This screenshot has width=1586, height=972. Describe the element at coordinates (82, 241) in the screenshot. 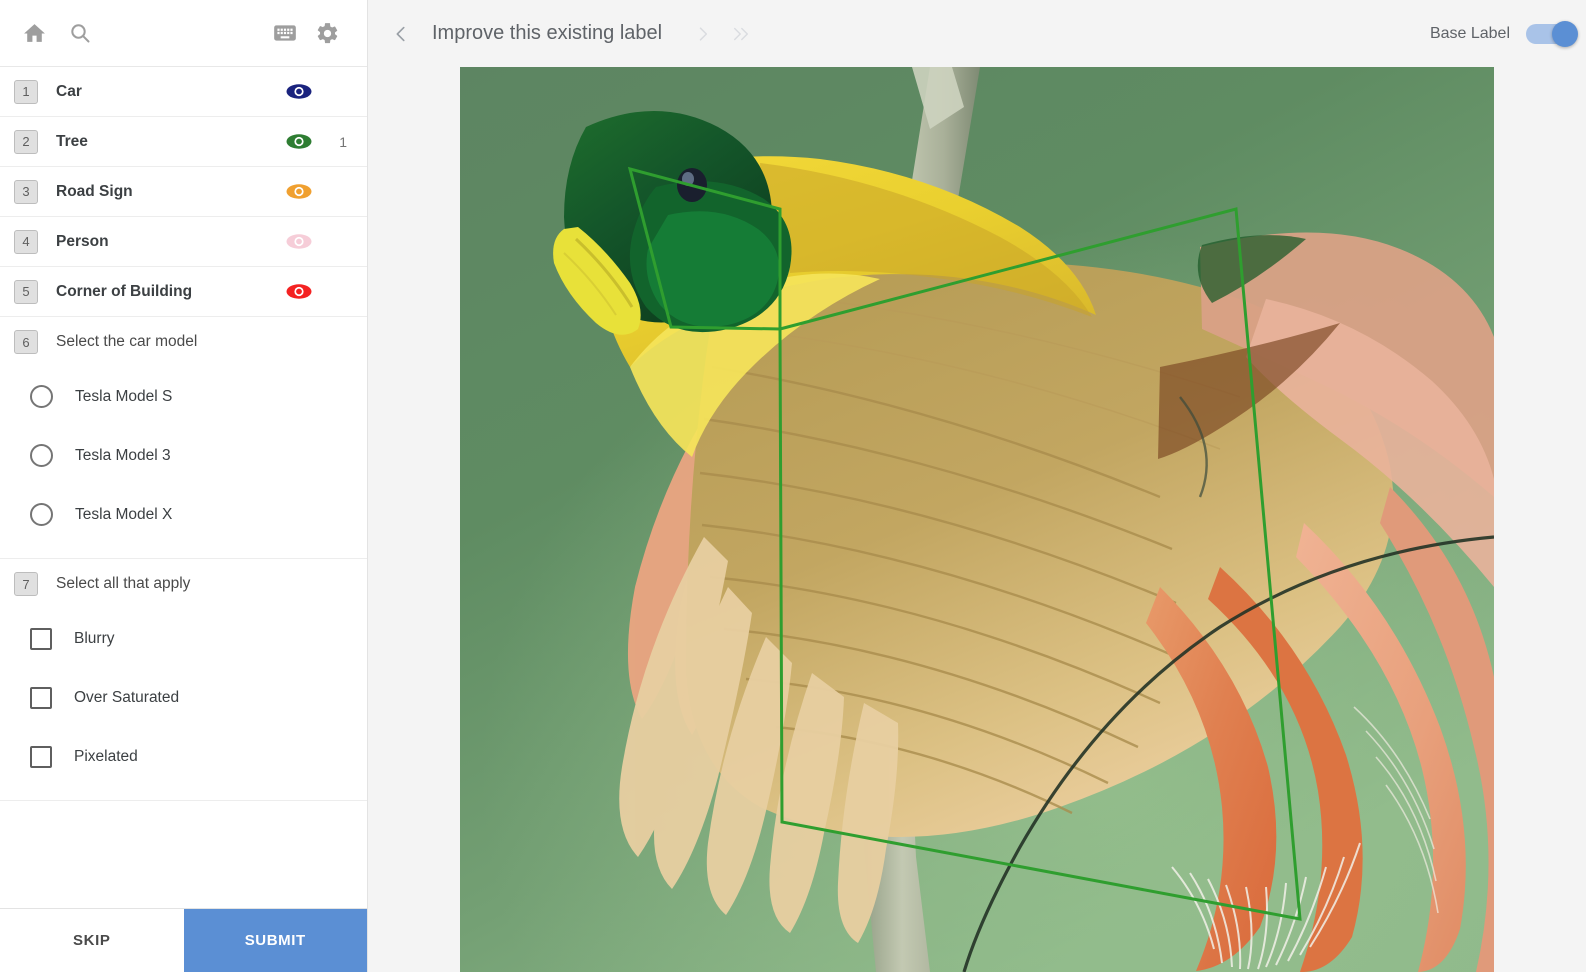

I see `label-name: Person` at that location.